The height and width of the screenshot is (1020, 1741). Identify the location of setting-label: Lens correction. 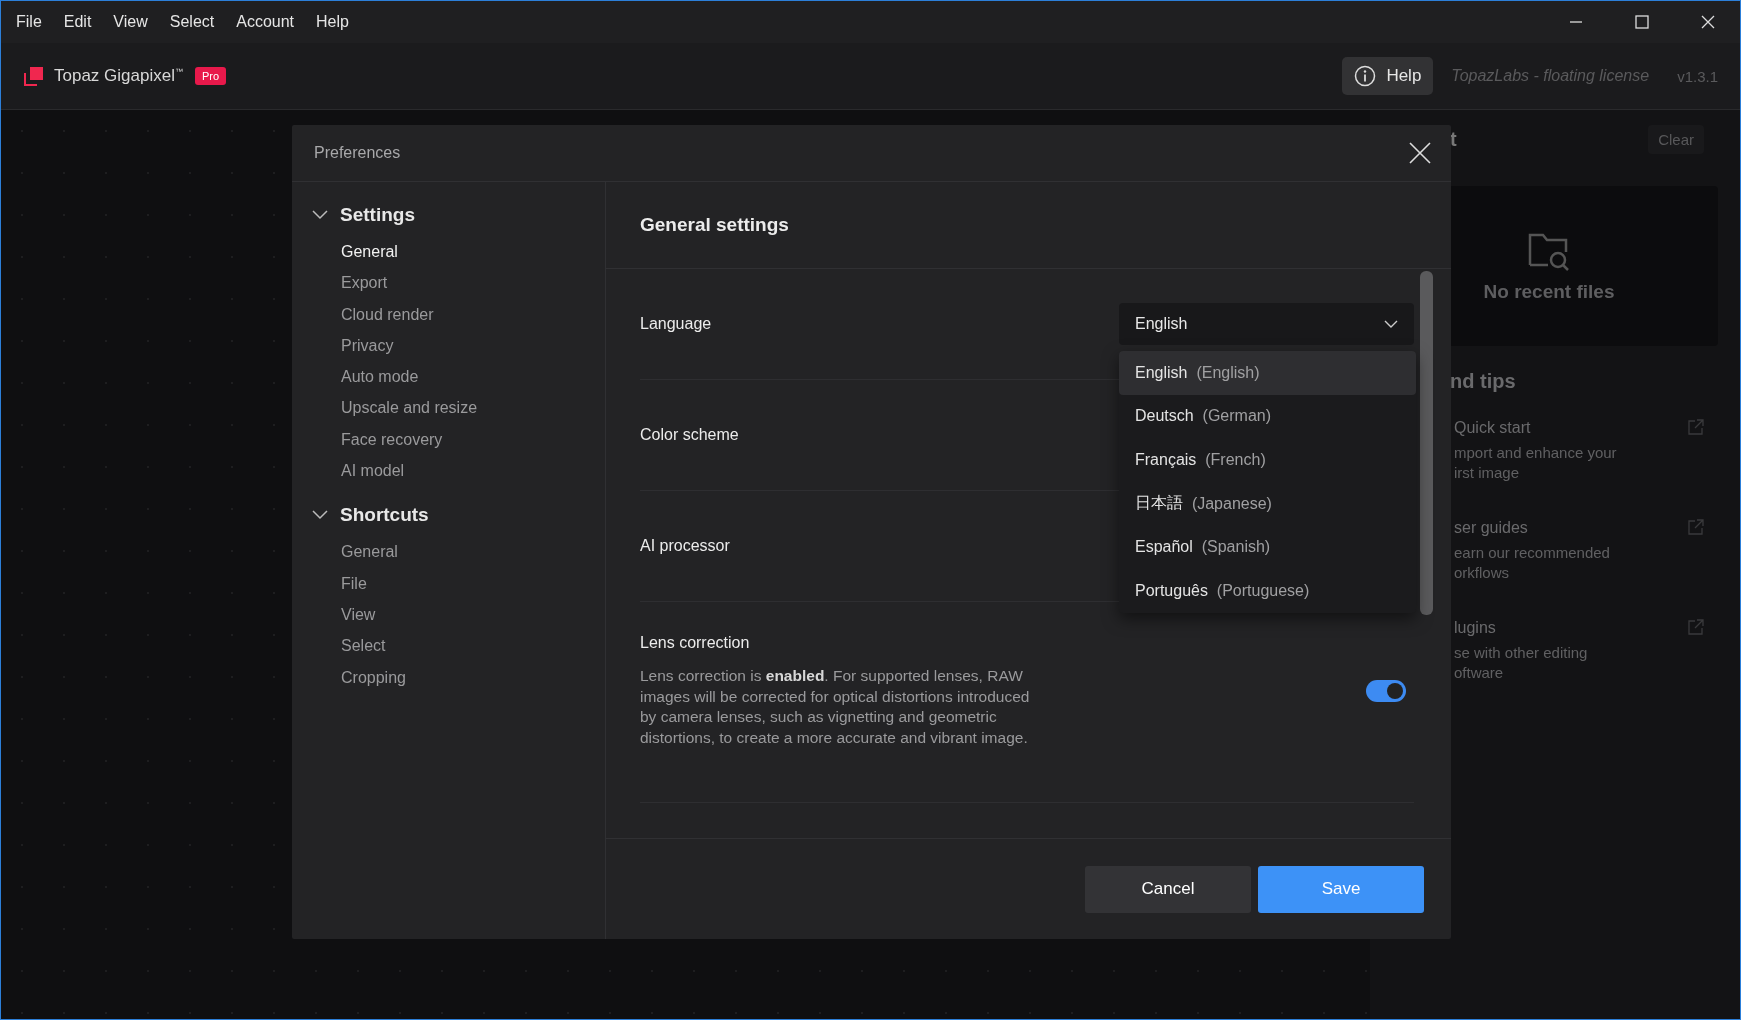
(695, 643).